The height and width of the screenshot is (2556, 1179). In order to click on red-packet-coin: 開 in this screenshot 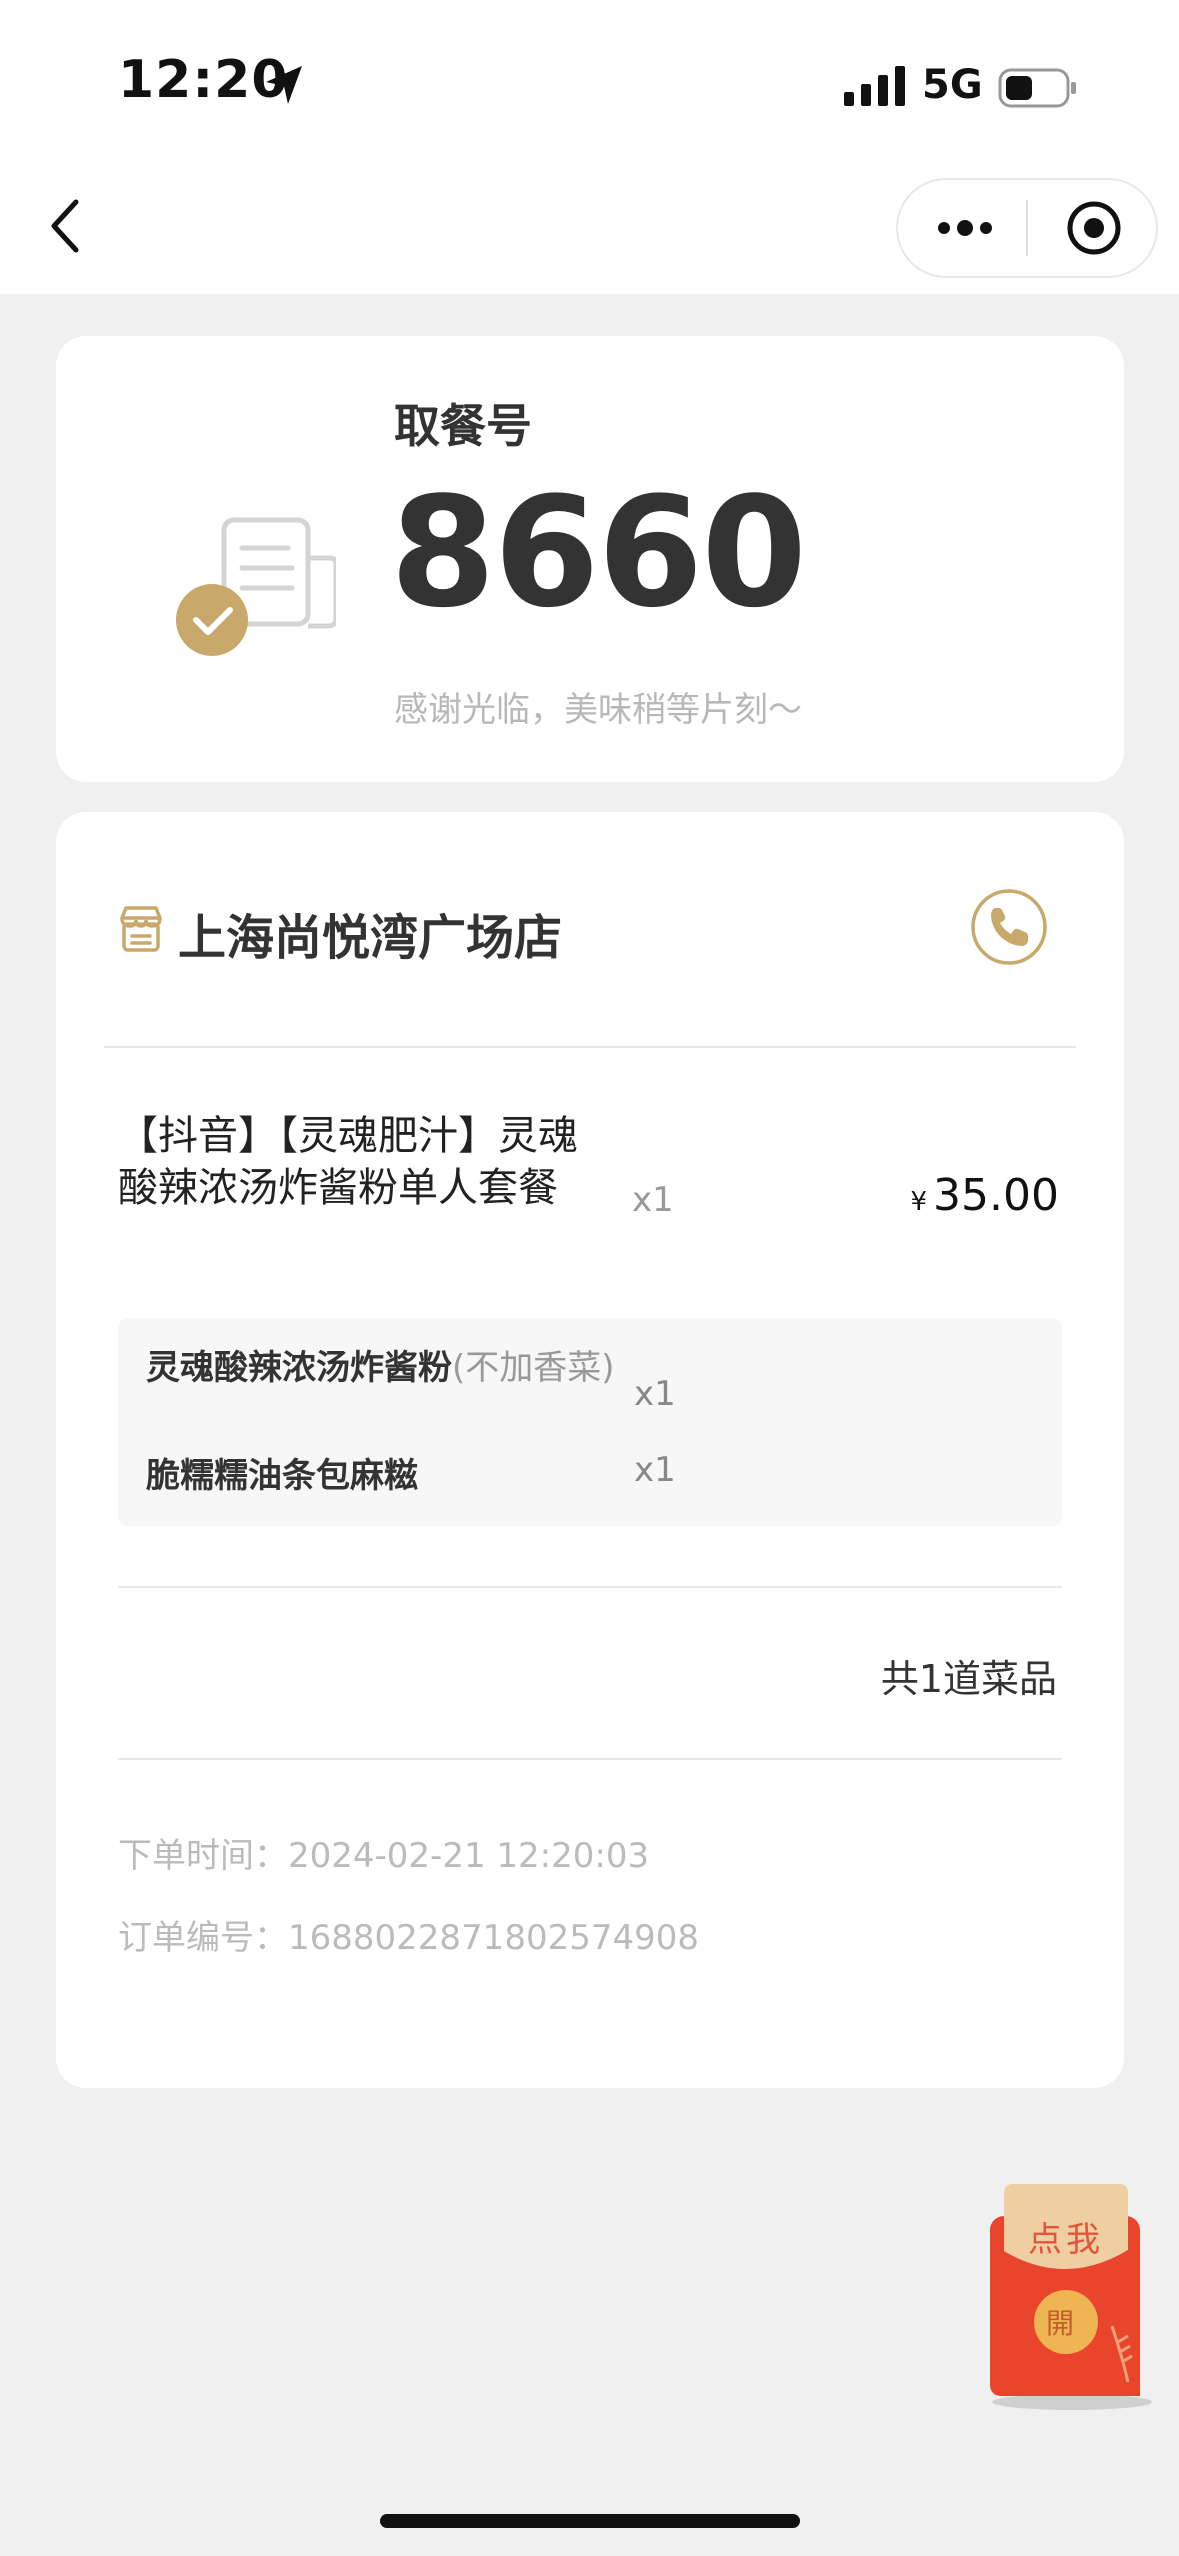, I will do `click(1060, 2323)`.